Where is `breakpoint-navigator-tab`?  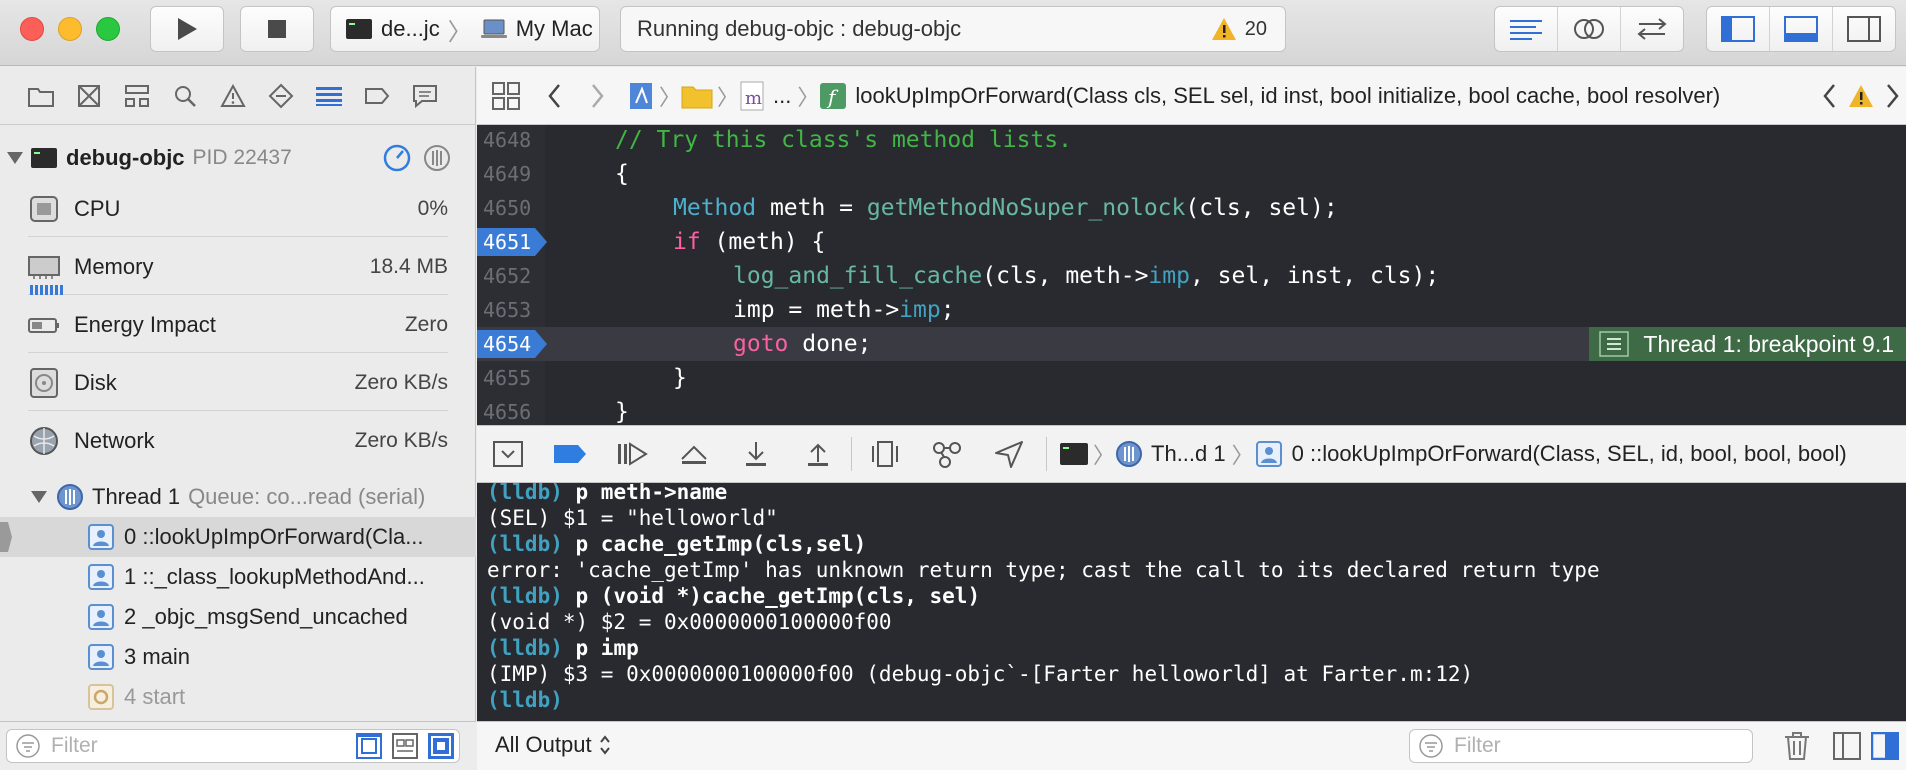
breakpoint-navigator-tab is located at coordinates (377, 96).